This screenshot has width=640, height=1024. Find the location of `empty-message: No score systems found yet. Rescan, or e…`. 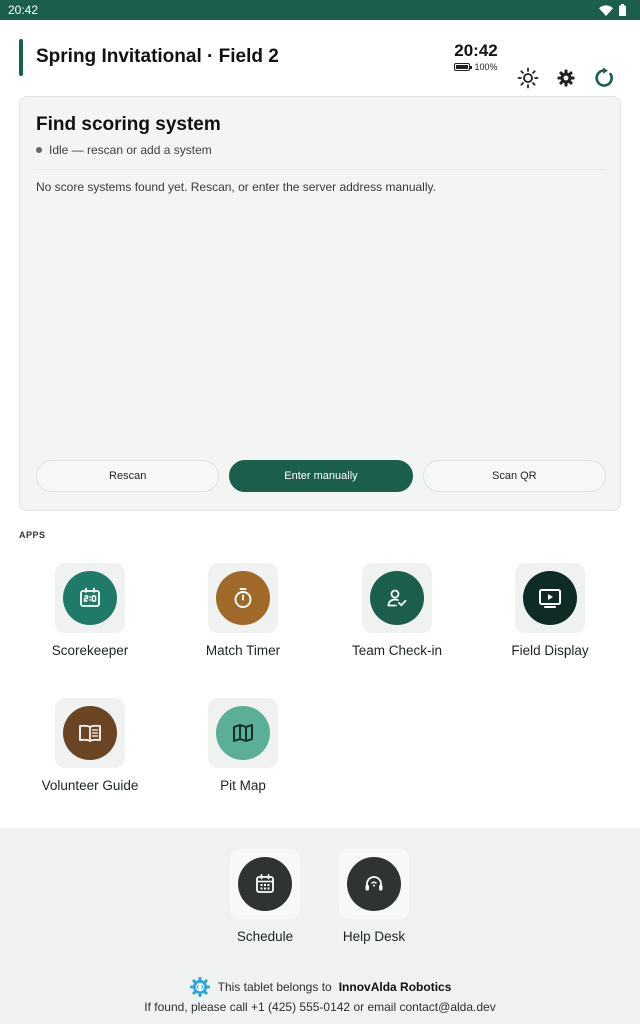

empty-message: No score systems found yet. Rescan, or e… is located at coordinates (236, 187).